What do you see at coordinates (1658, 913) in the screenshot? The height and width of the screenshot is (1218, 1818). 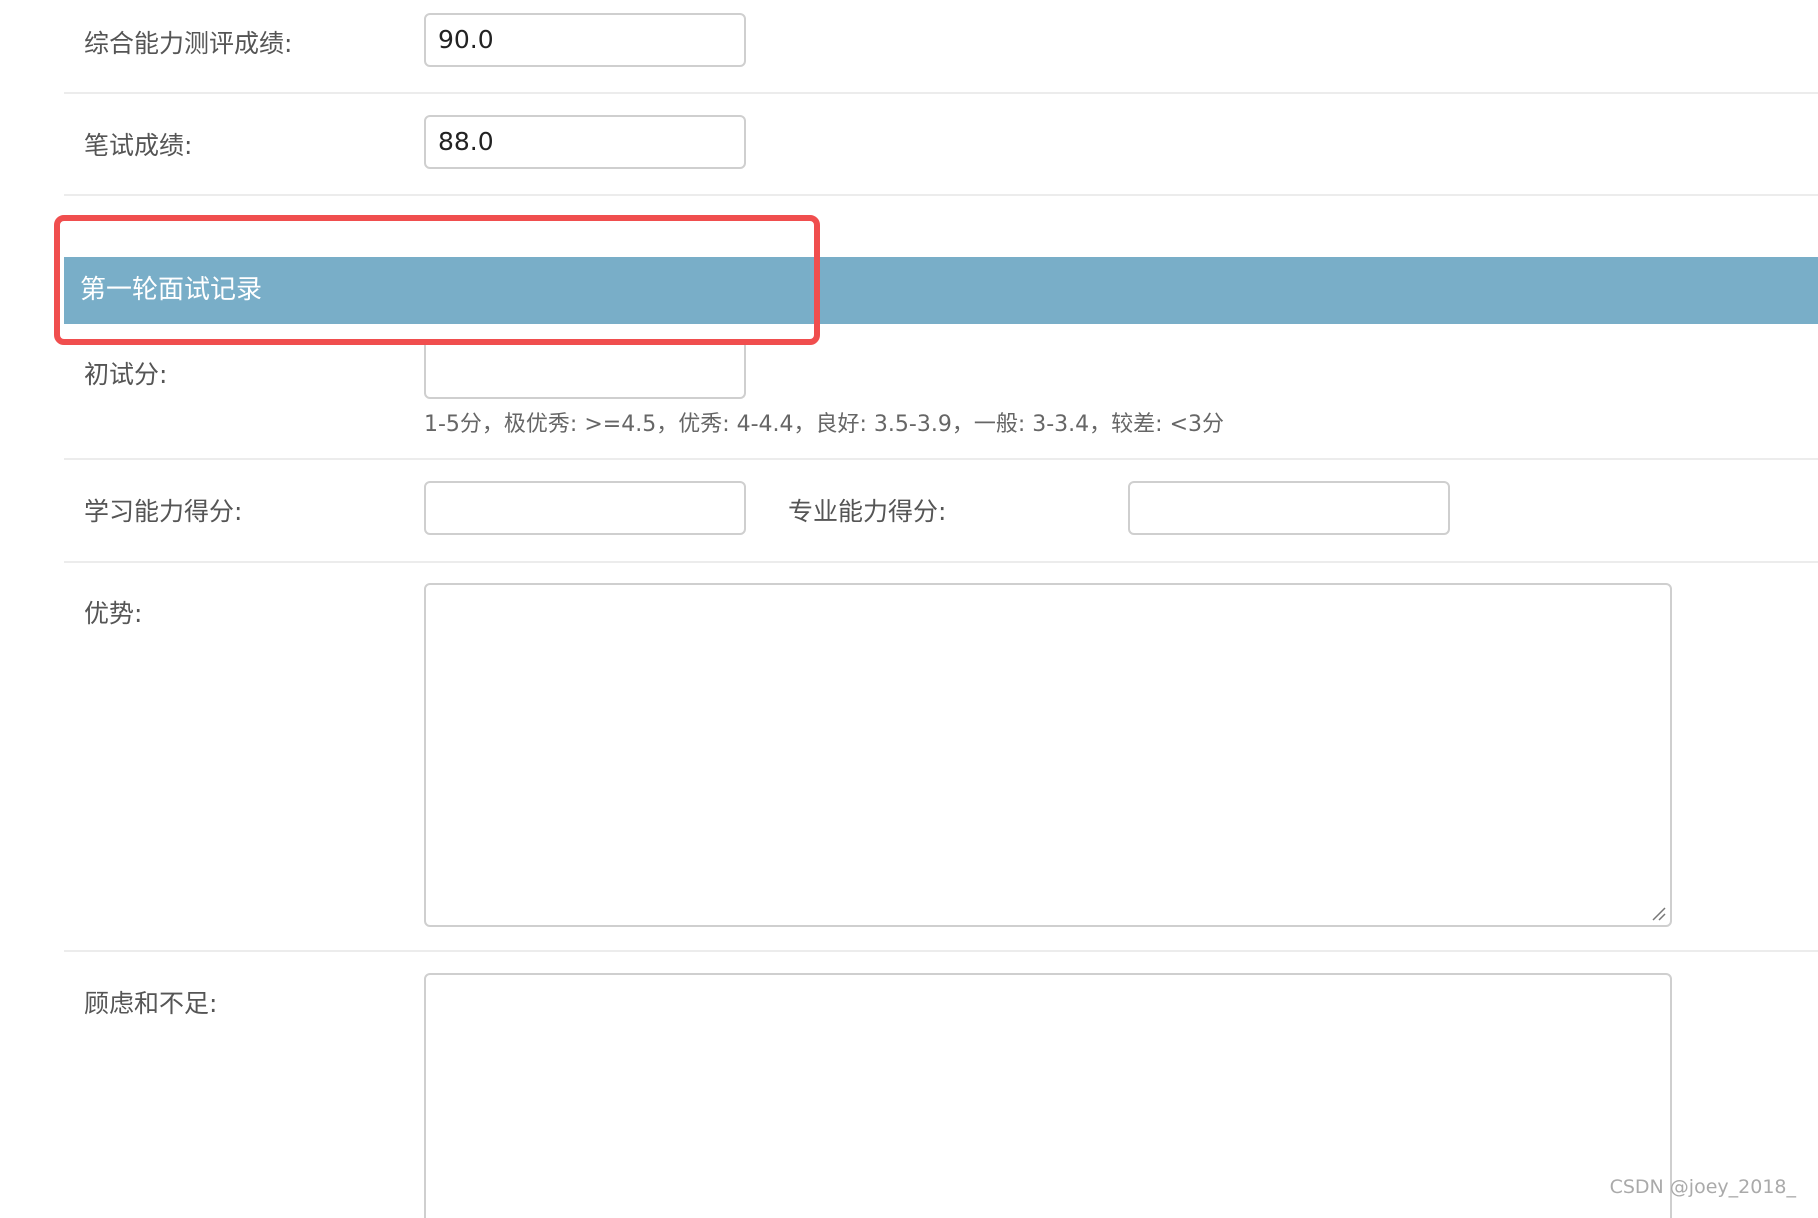 I see `resize-grip-icon` at bounding box center [1658, 913].